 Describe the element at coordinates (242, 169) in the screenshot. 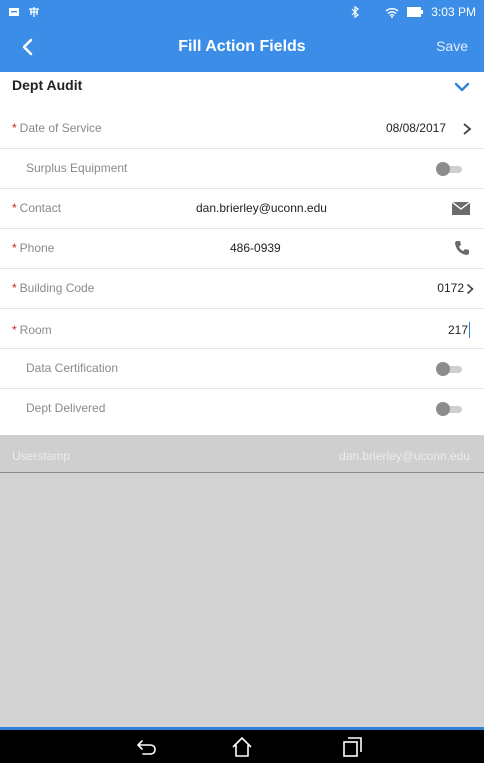

I see `surplus-equipment-row: Surplus Equipment` at that location.